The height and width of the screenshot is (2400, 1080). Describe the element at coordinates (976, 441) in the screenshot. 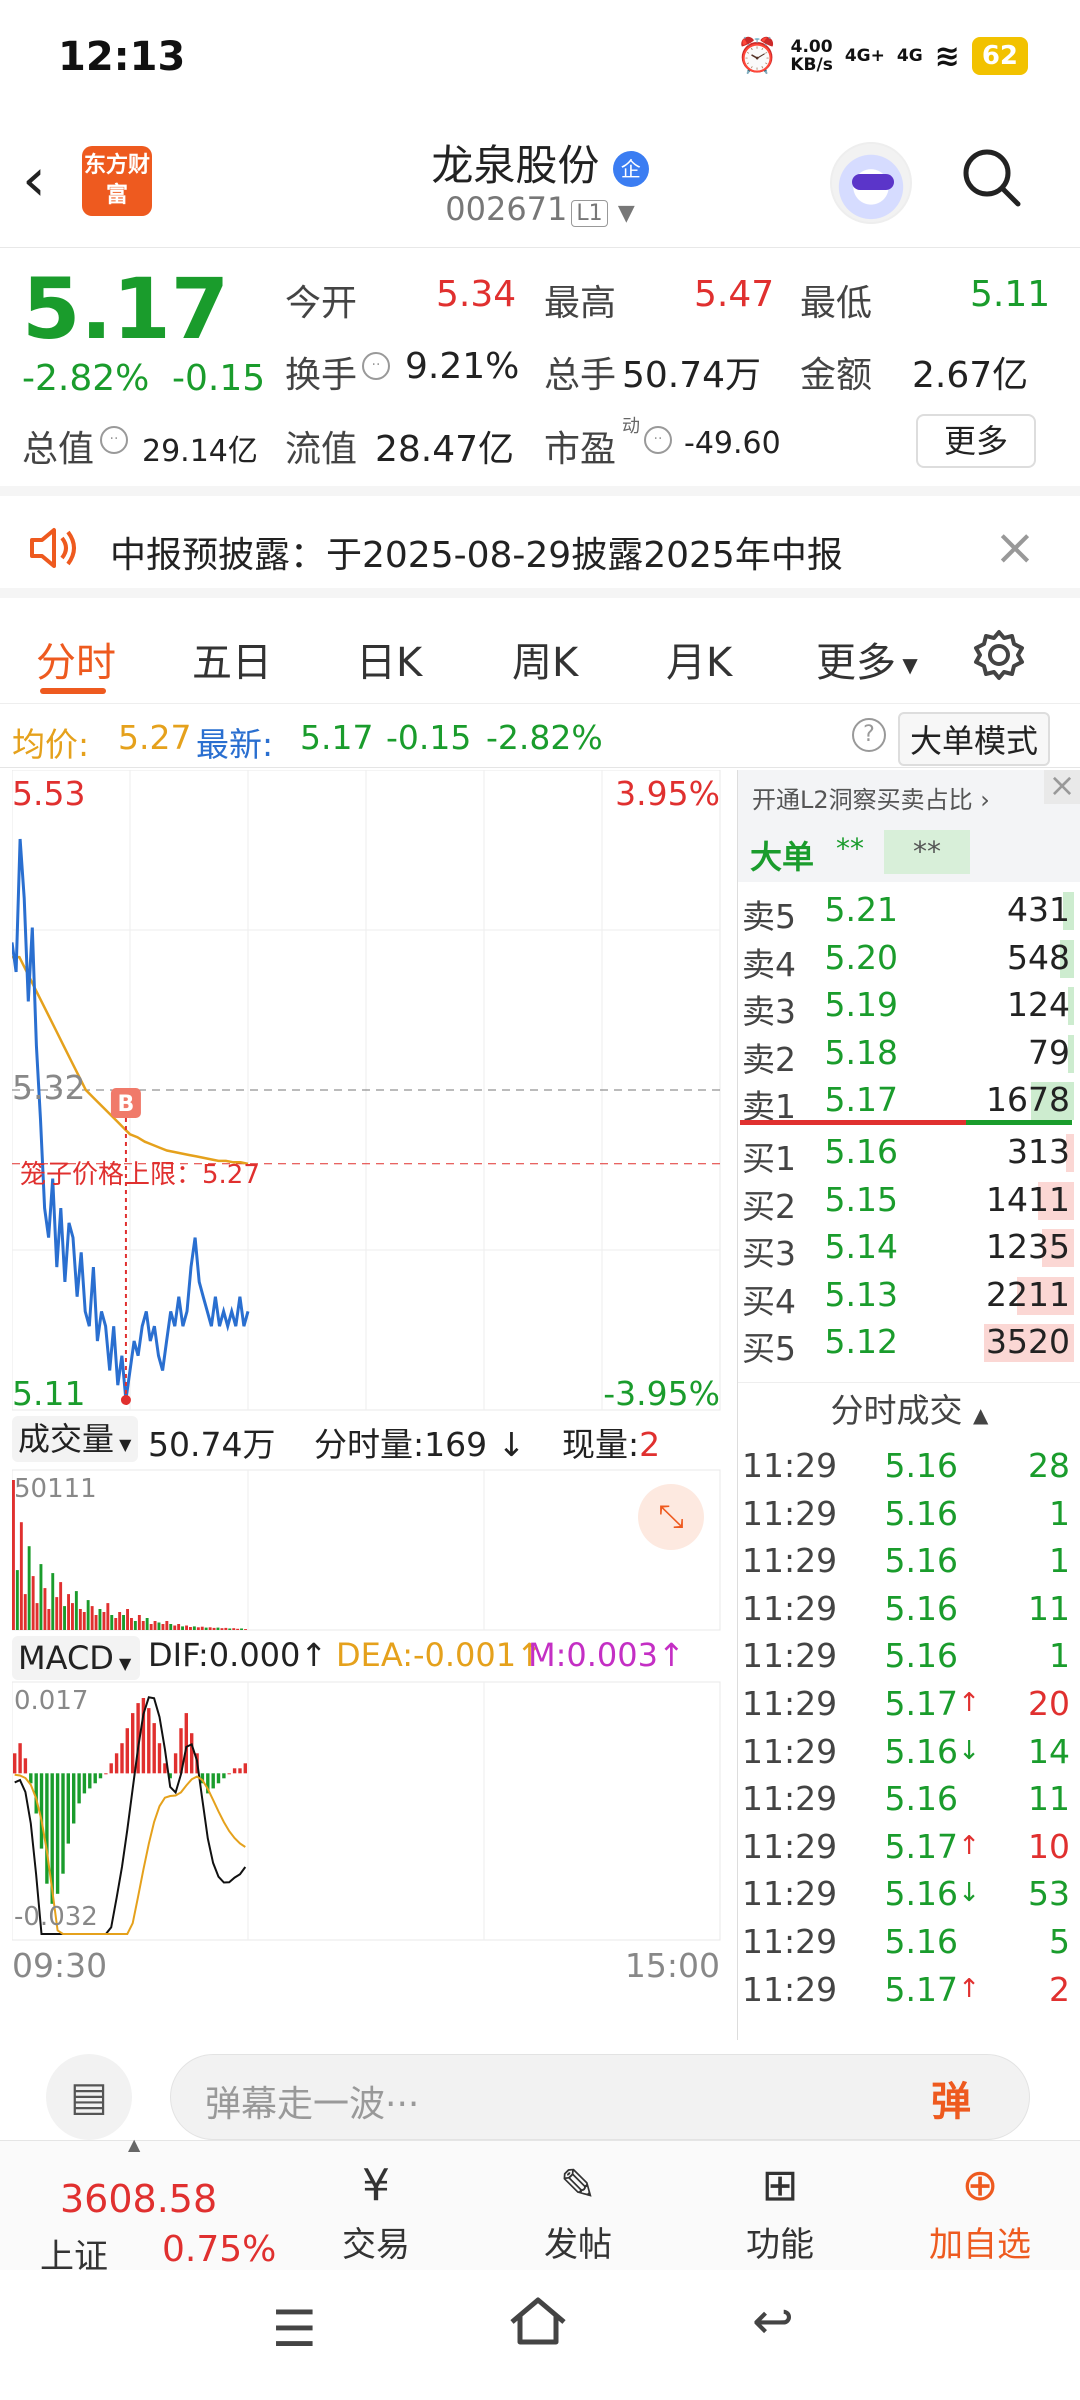

I see `more-button: 更多` at that location.